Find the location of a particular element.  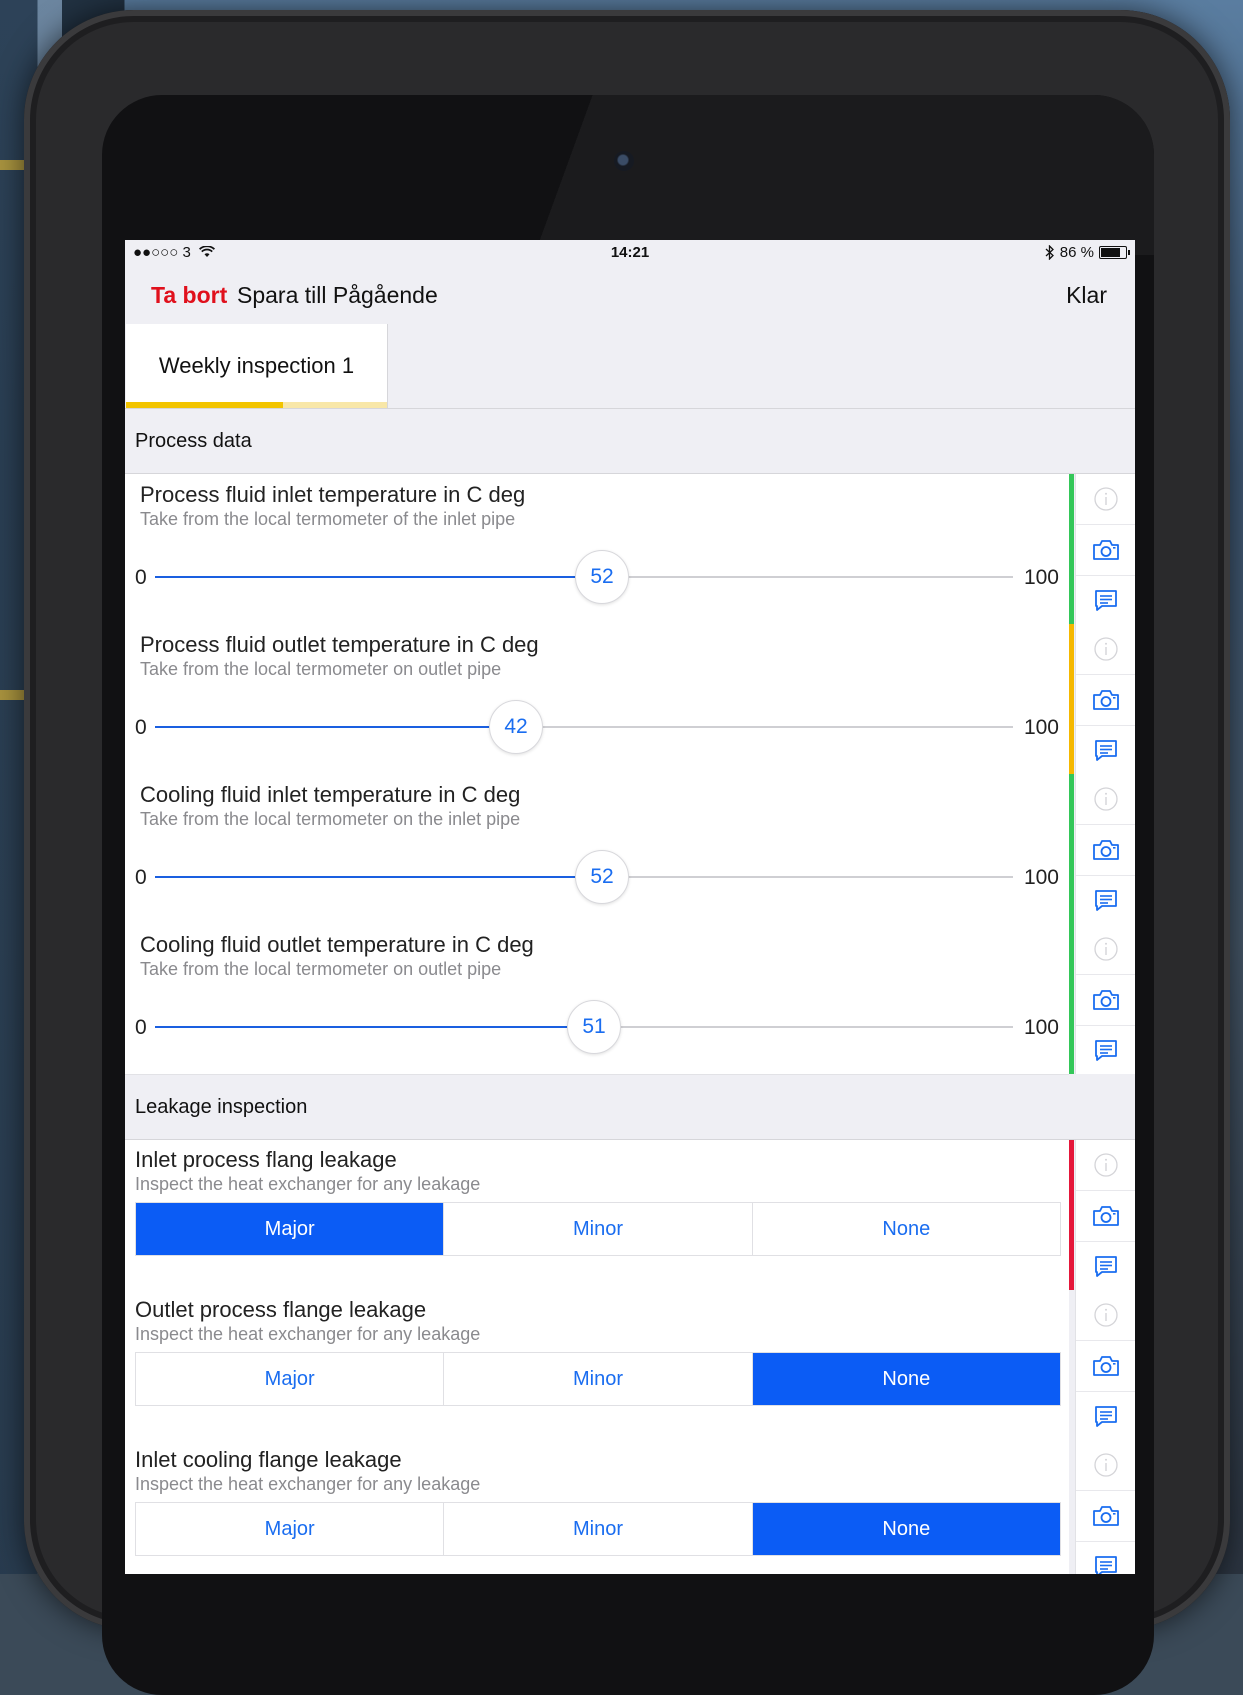

save-to-in-progress-button: Spara till Pågående is located at coordinates (337, 295).